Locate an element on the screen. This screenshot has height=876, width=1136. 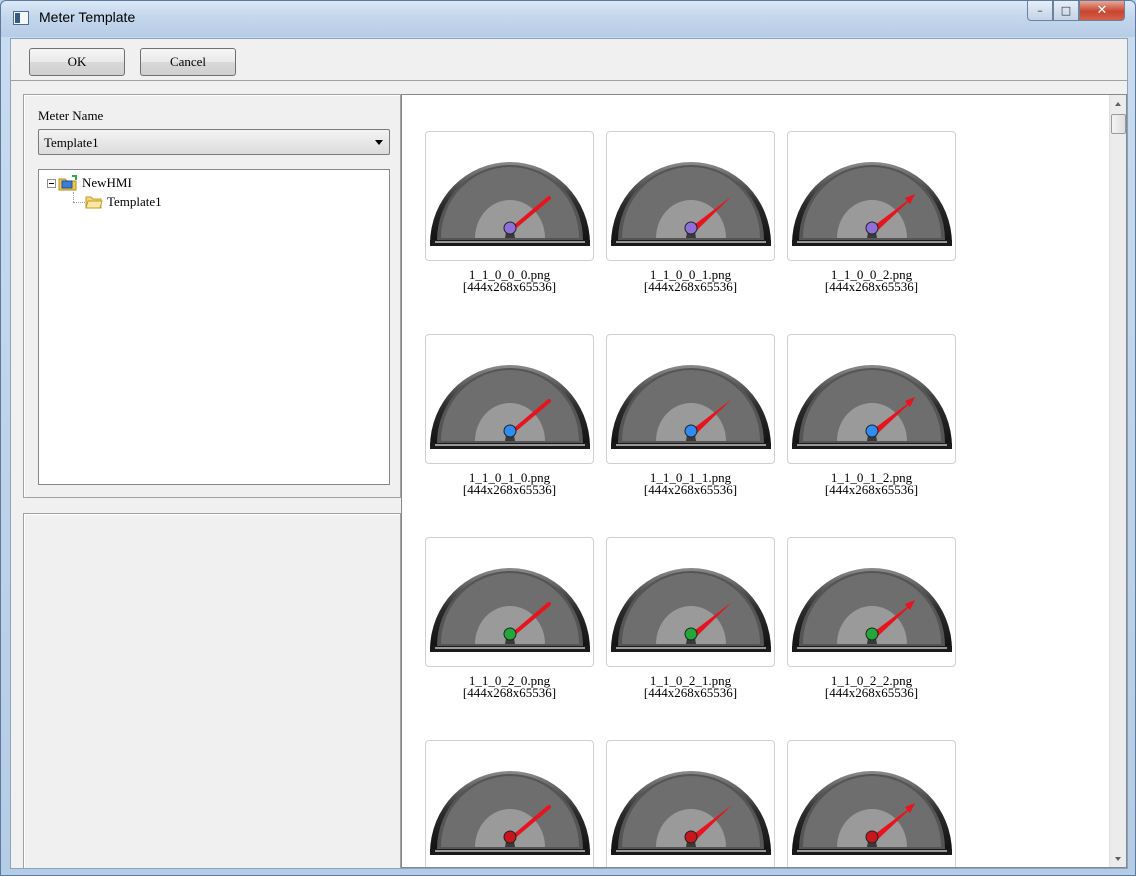
gallery-tile: 1_1_0_2_2.png [444x268x65536] is located at coordinates (871, 618).